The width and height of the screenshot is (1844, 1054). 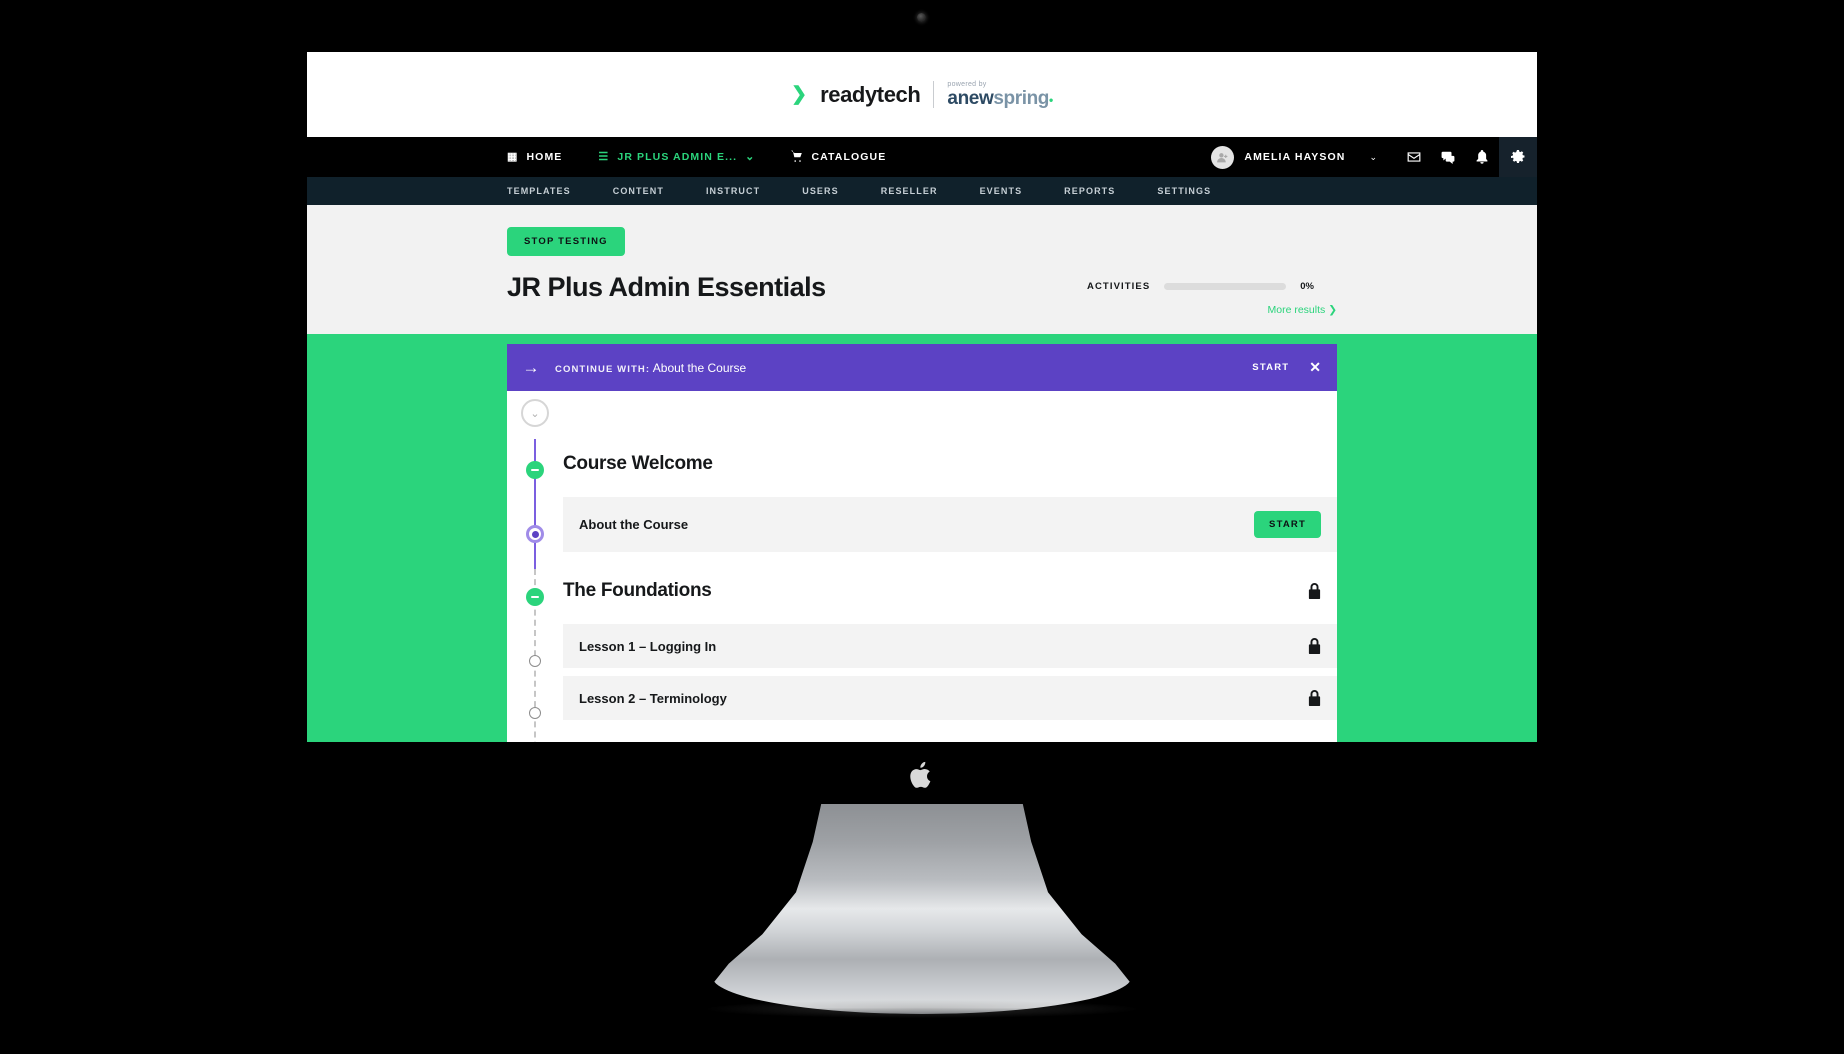 What do you see at coordinates (637, 590) in the screenshot?
I see `section-title: The Foundations` at bounding box center [637, 590].